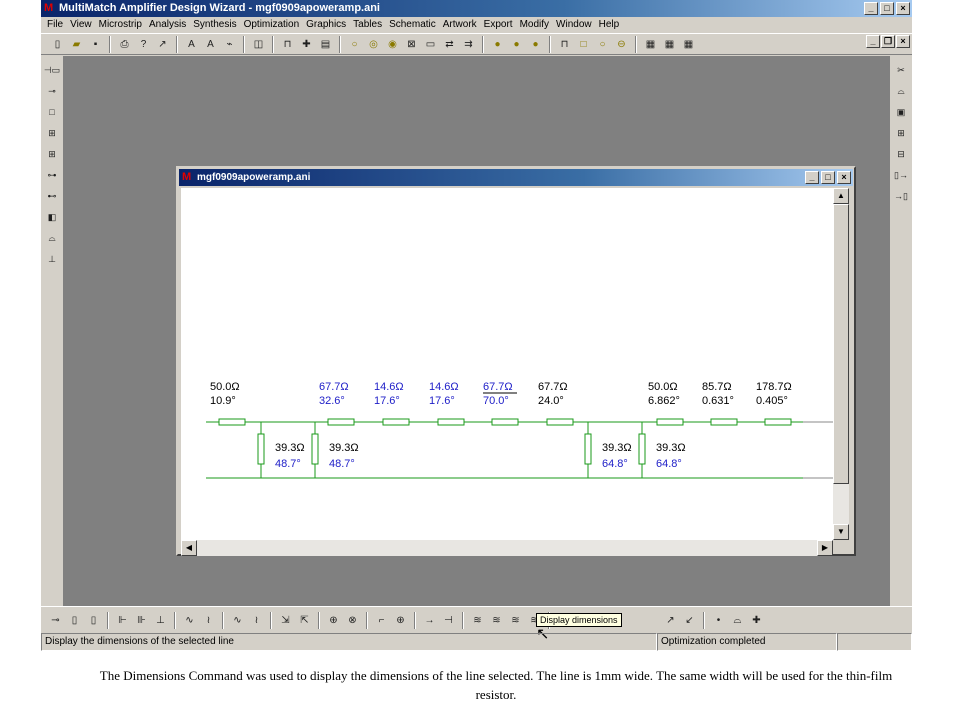 The width and height of the screenshot is (960, 720). Describe the element at coordinates (52, 196) in the screenshot. I see `stub-short-icon: ⊷` at that location.